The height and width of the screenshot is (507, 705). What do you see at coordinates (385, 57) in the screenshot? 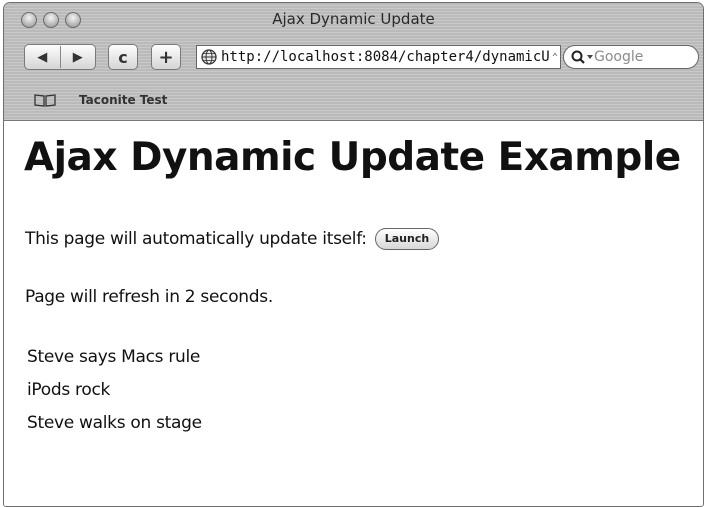
I see `url-text: http://localhost:8084/chapter4/dynamicU` at bounding box center [385, 57].